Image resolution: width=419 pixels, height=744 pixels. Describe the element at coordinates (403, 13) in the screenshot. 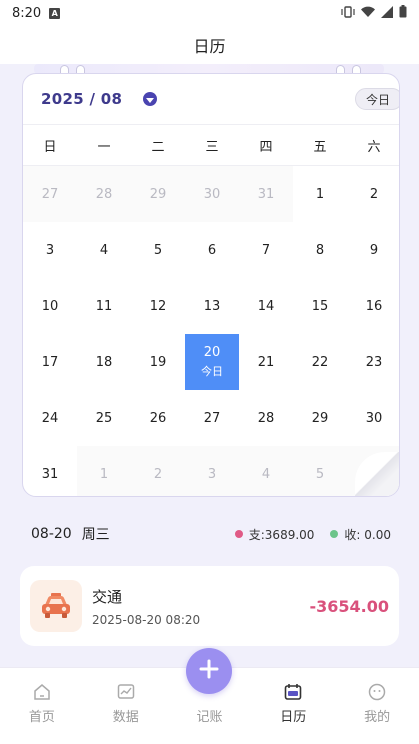

I see `battery-icon` at that location.